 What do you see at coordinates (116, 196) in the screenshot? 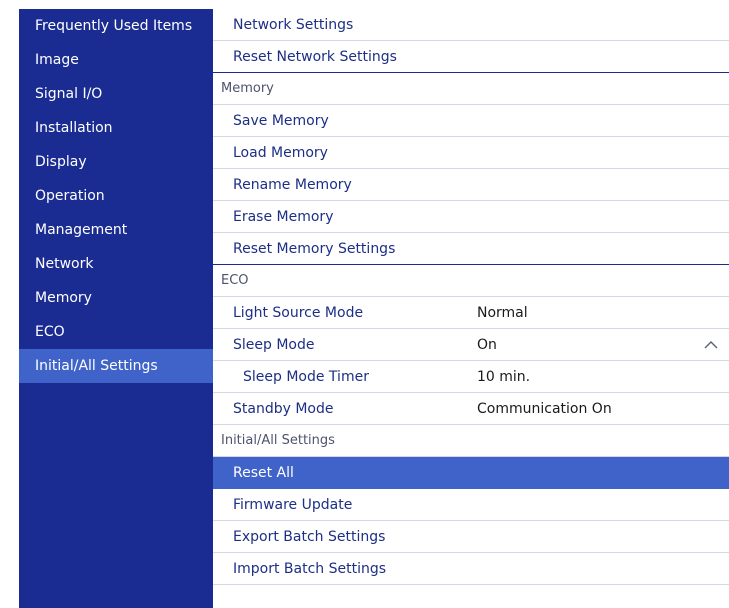
I see `sidebar-item-operation: Operation` at bounding box center [116, 196].